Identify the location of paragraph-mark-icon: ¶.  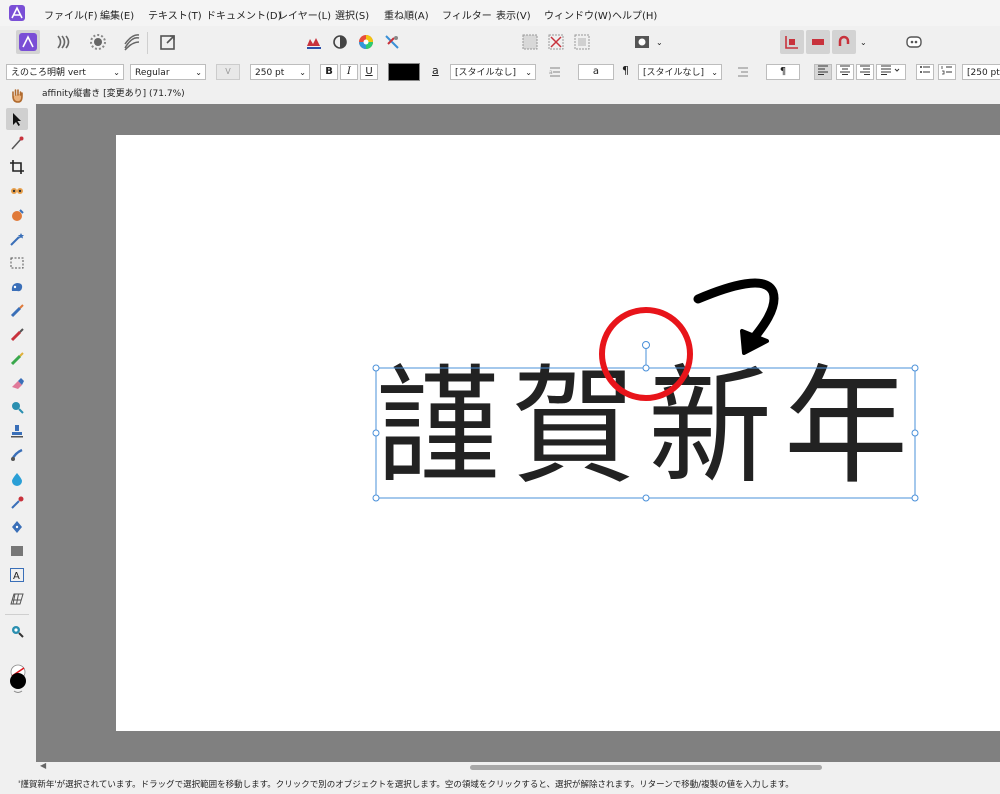
(625, 70).